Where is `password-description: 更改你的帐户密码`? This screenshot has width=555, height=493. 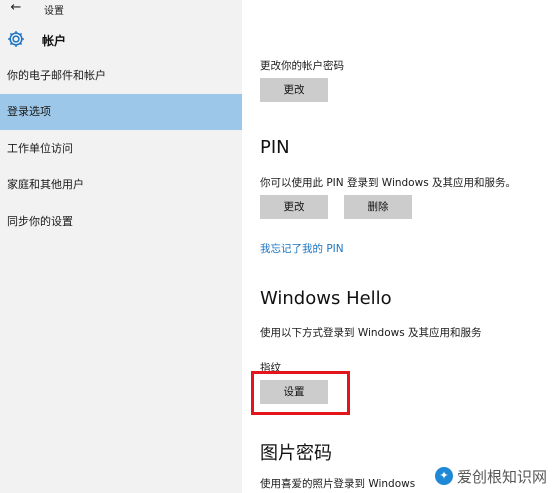
password-description: 更改你的帐户密码 is located at coordinates (302, 66).